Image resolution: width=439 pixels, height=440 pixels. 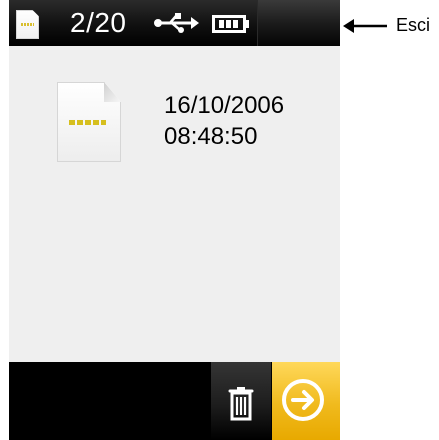 I want to click on top-bar: 2/20, so click(x=174, y=23).